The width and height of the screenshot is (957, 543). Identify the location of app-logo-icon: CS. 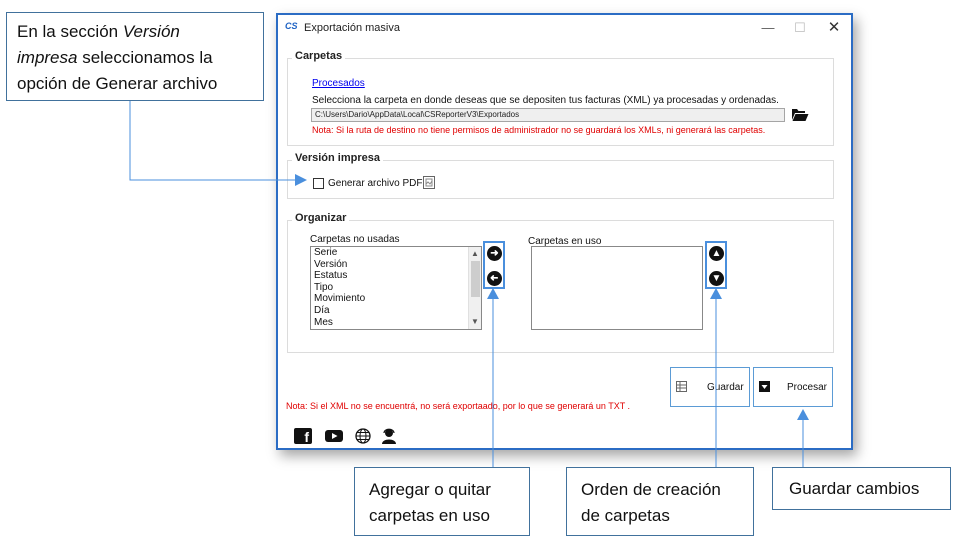
(291, 26).